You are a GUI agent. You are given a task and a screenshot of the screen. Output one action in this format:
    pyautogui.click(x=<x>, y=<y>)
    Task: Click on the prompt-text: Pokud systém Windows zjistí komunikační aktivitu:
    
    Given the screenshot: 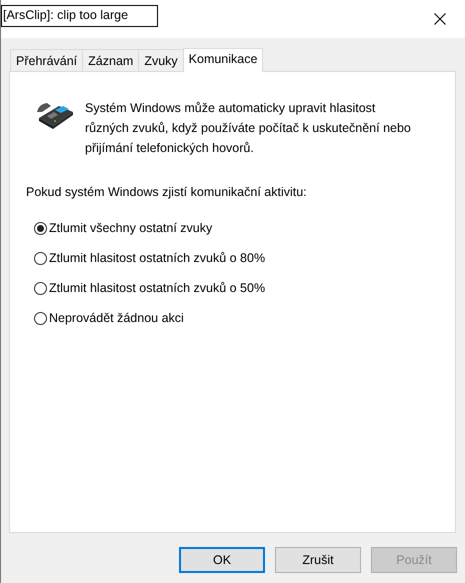 What is the action you would take?
    pyautogui.click(x=167, y=192)
    